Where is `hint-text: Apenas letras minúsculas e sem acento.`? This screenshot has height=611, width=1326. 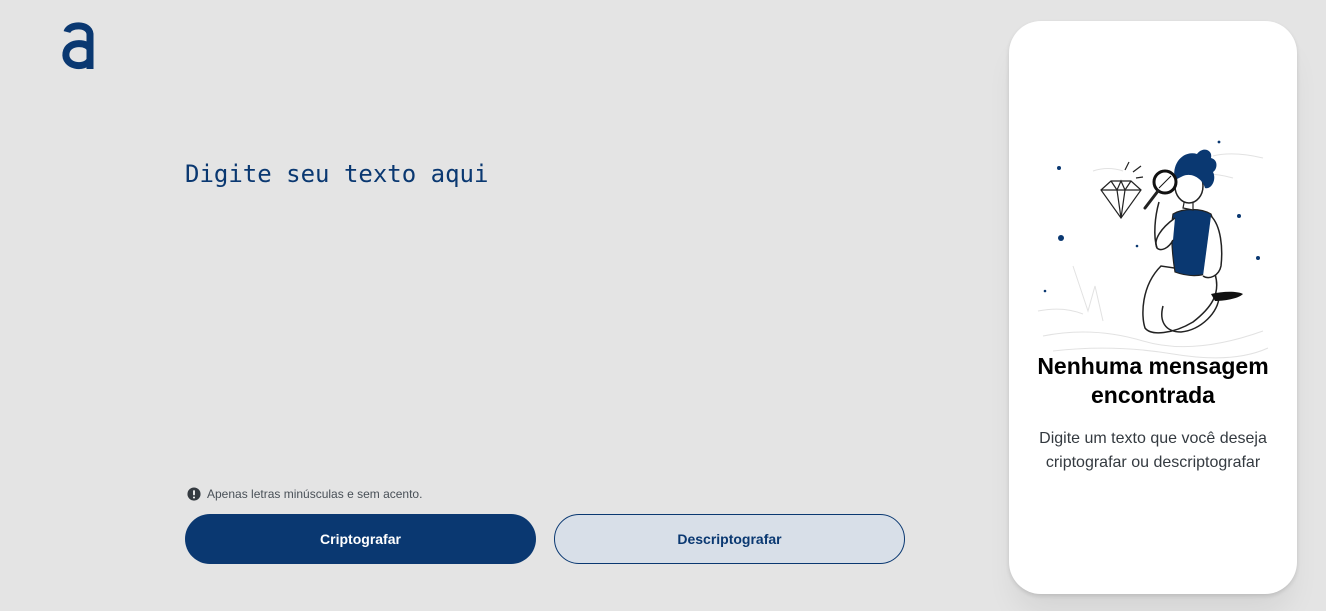 hint-text: Apenas letras minúsculas e sem acento. is located at coordinates (315, 494).